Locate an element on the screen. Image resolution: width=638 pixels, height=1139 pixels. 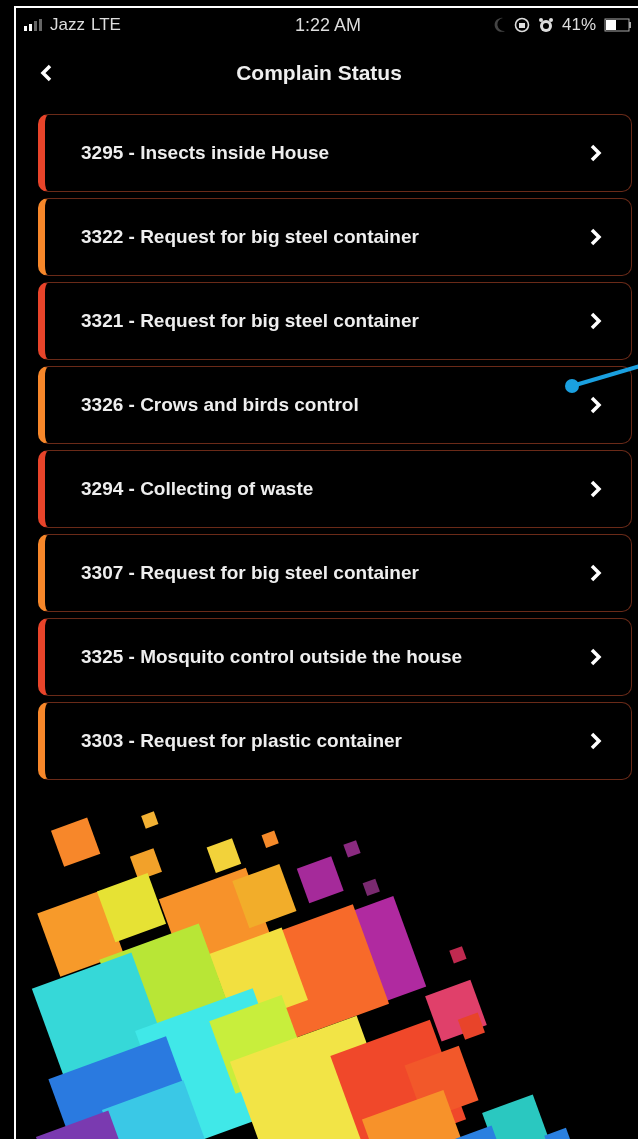
complaint-item: 3303 - Request for plastic container is located at coordinates (335, 741).